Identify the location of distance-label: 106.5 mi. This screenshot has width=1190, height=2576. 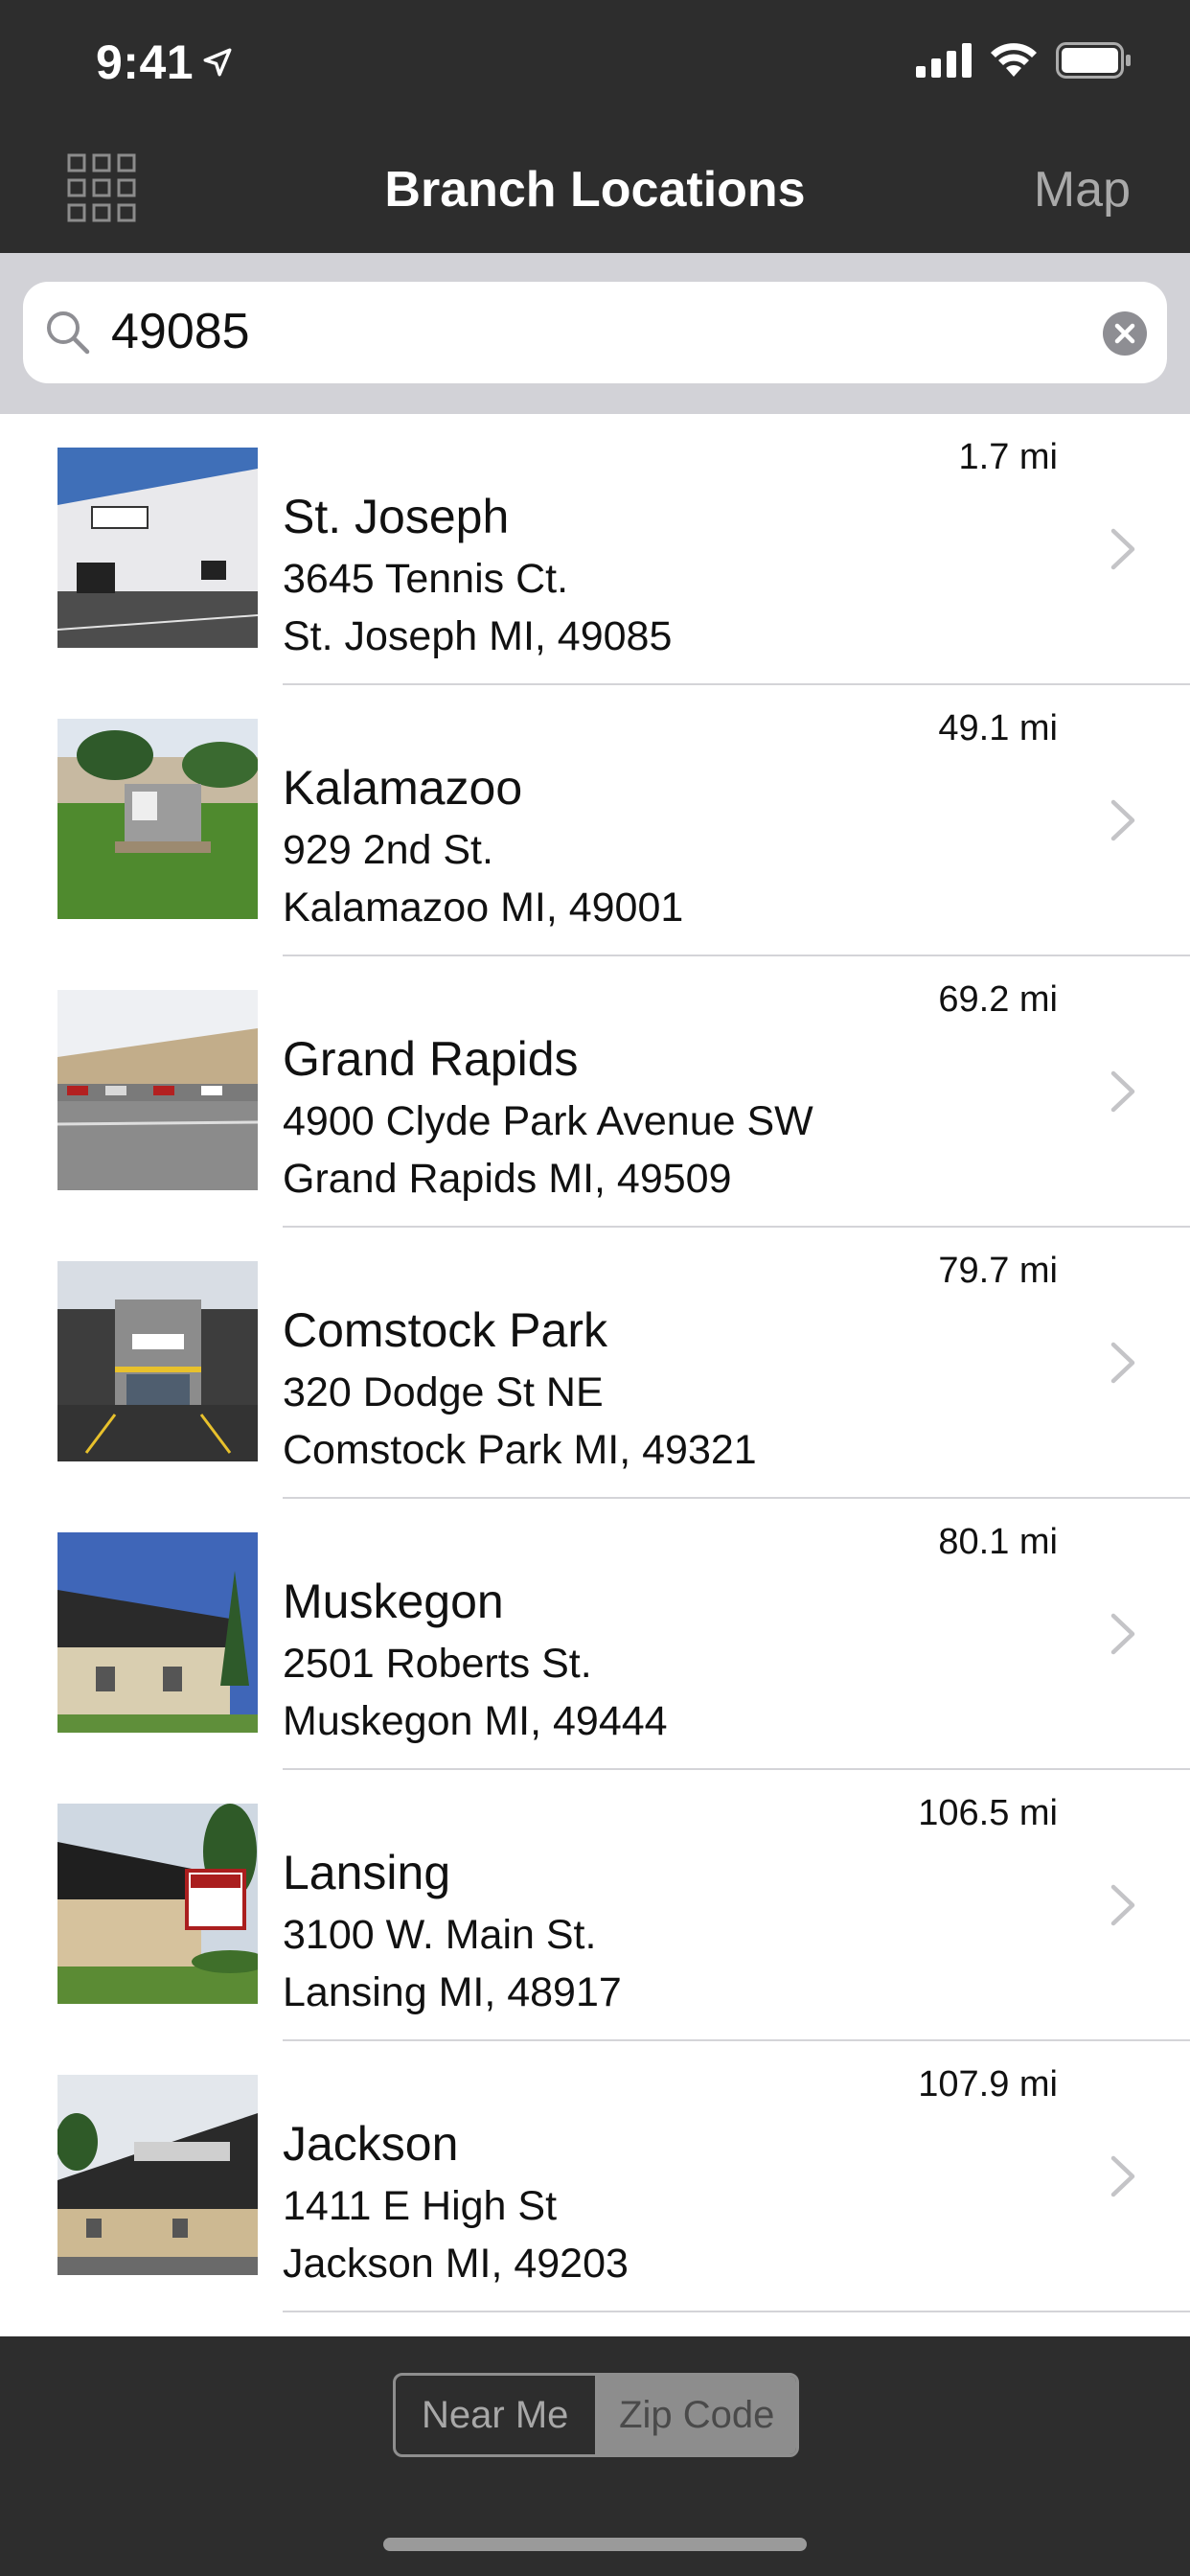
(988, 1813).